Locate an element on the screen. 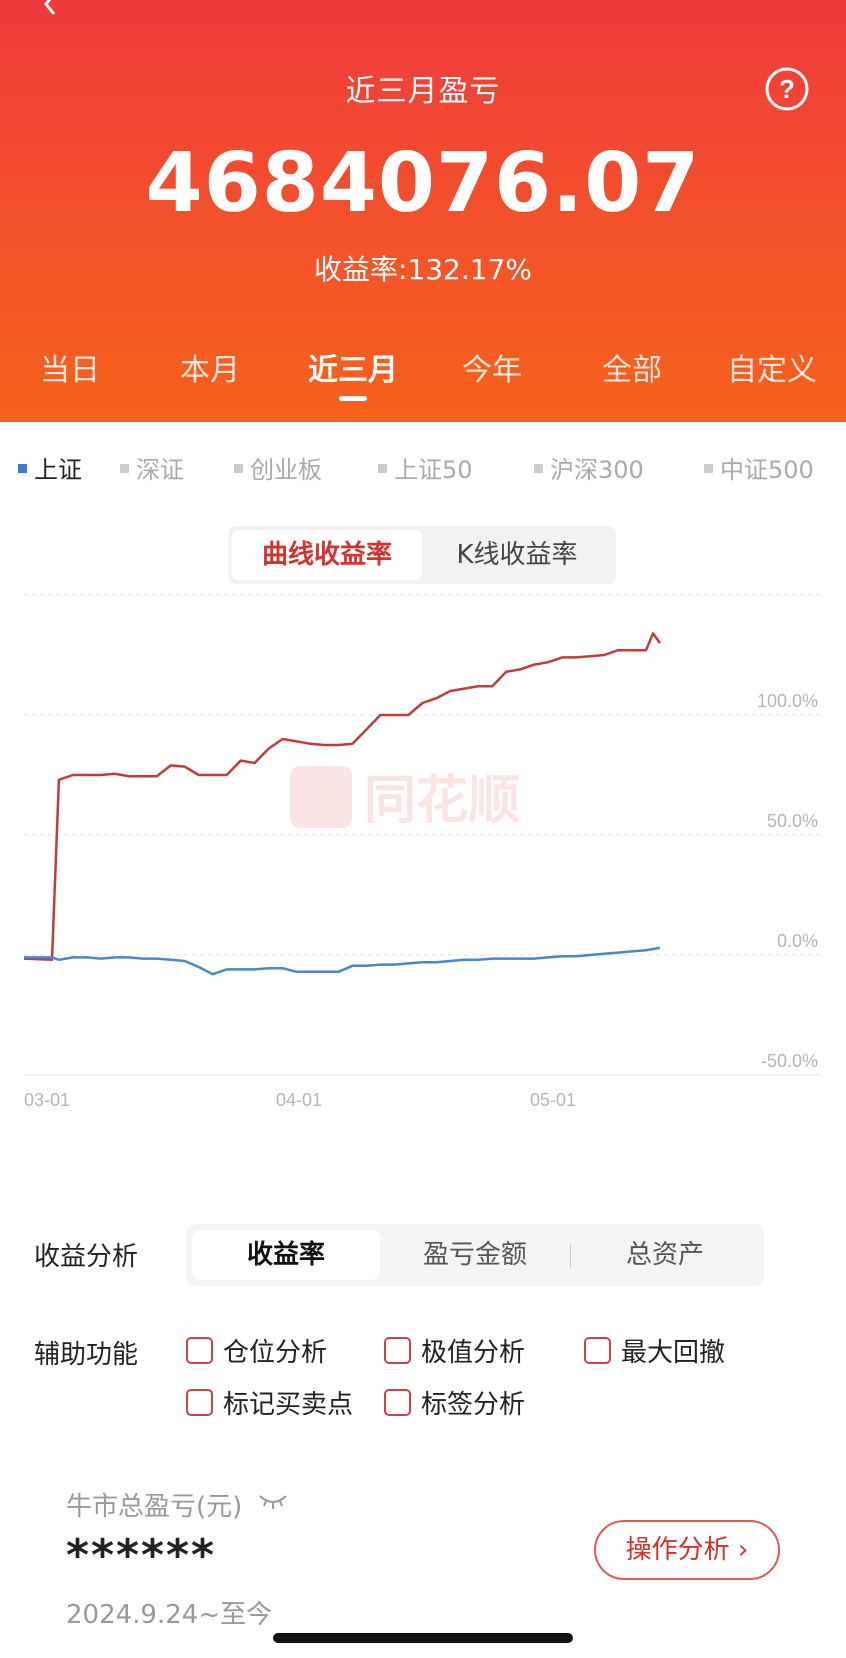 The height and width of the screenshot is (1658, 846). index-sse50: 上证50 is located at coordinates (425, 467).